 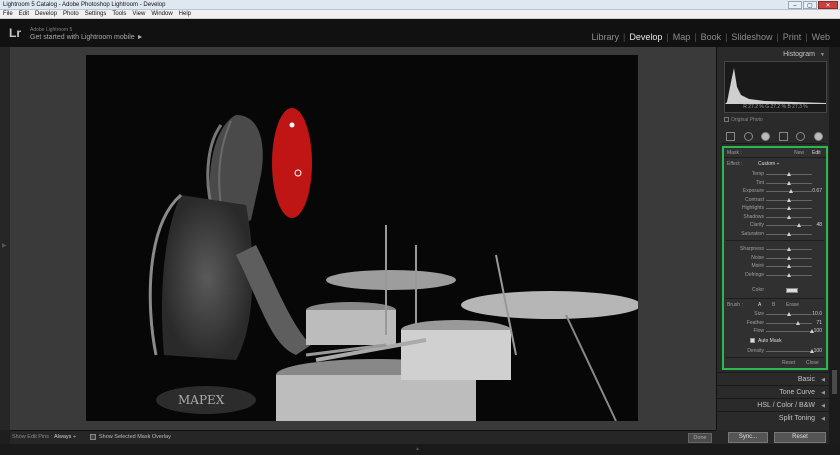 What do you see at coordinates (417, 449) in the screenshot?
I see `expand-filmstrip-arrow-icon: ▲` at bounding box center [417, 449].